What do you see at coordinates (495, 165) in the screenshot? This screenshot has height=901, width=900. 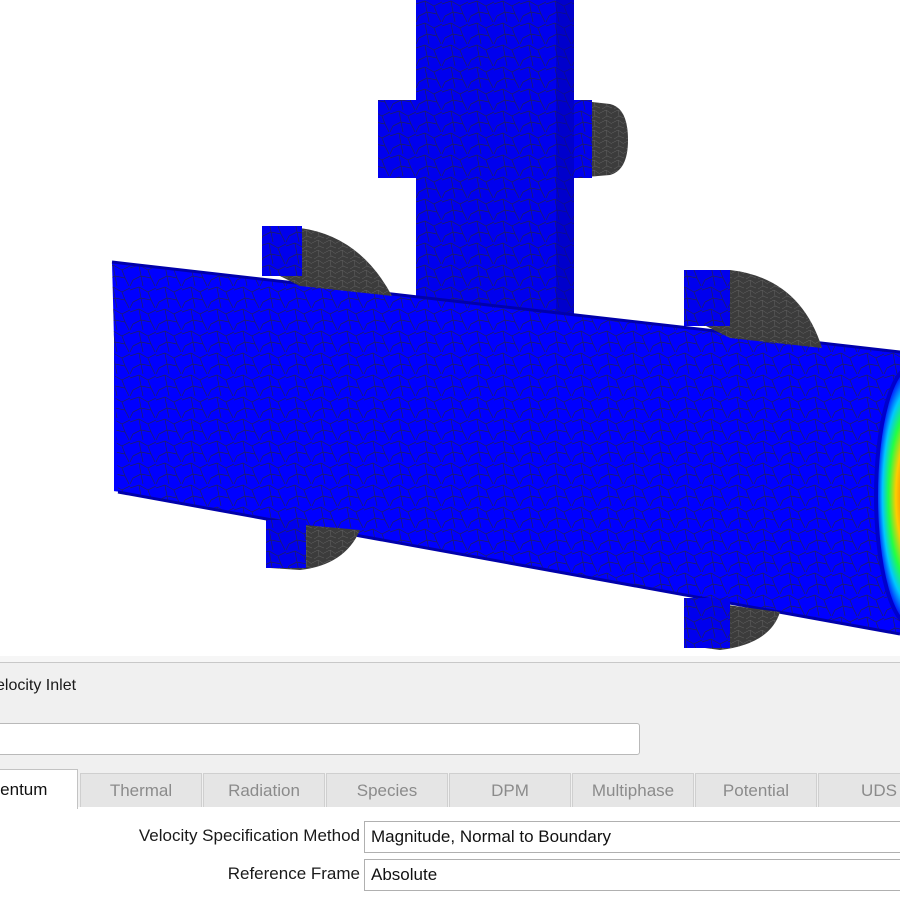 I see `branch-pipe` at bounding box center [495, 165].